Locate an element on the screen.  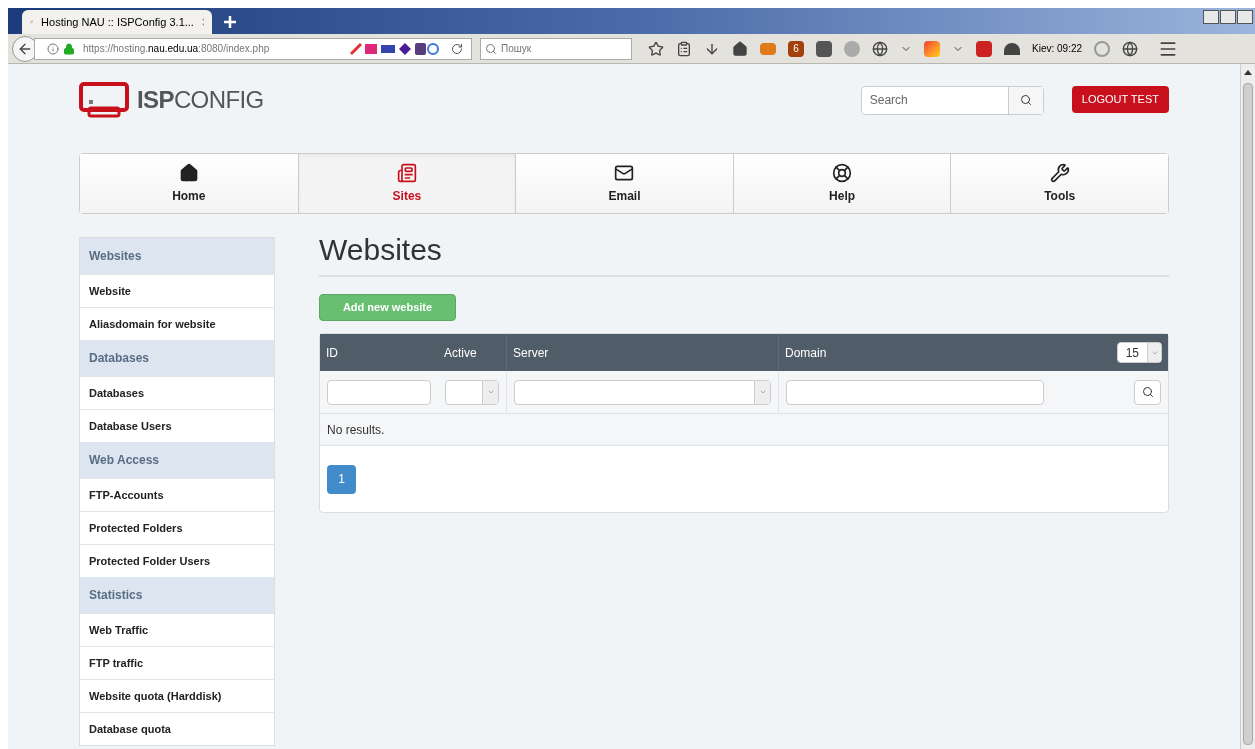
logout-button: LOGOUT TEST is located at coordinates (1120, 99).